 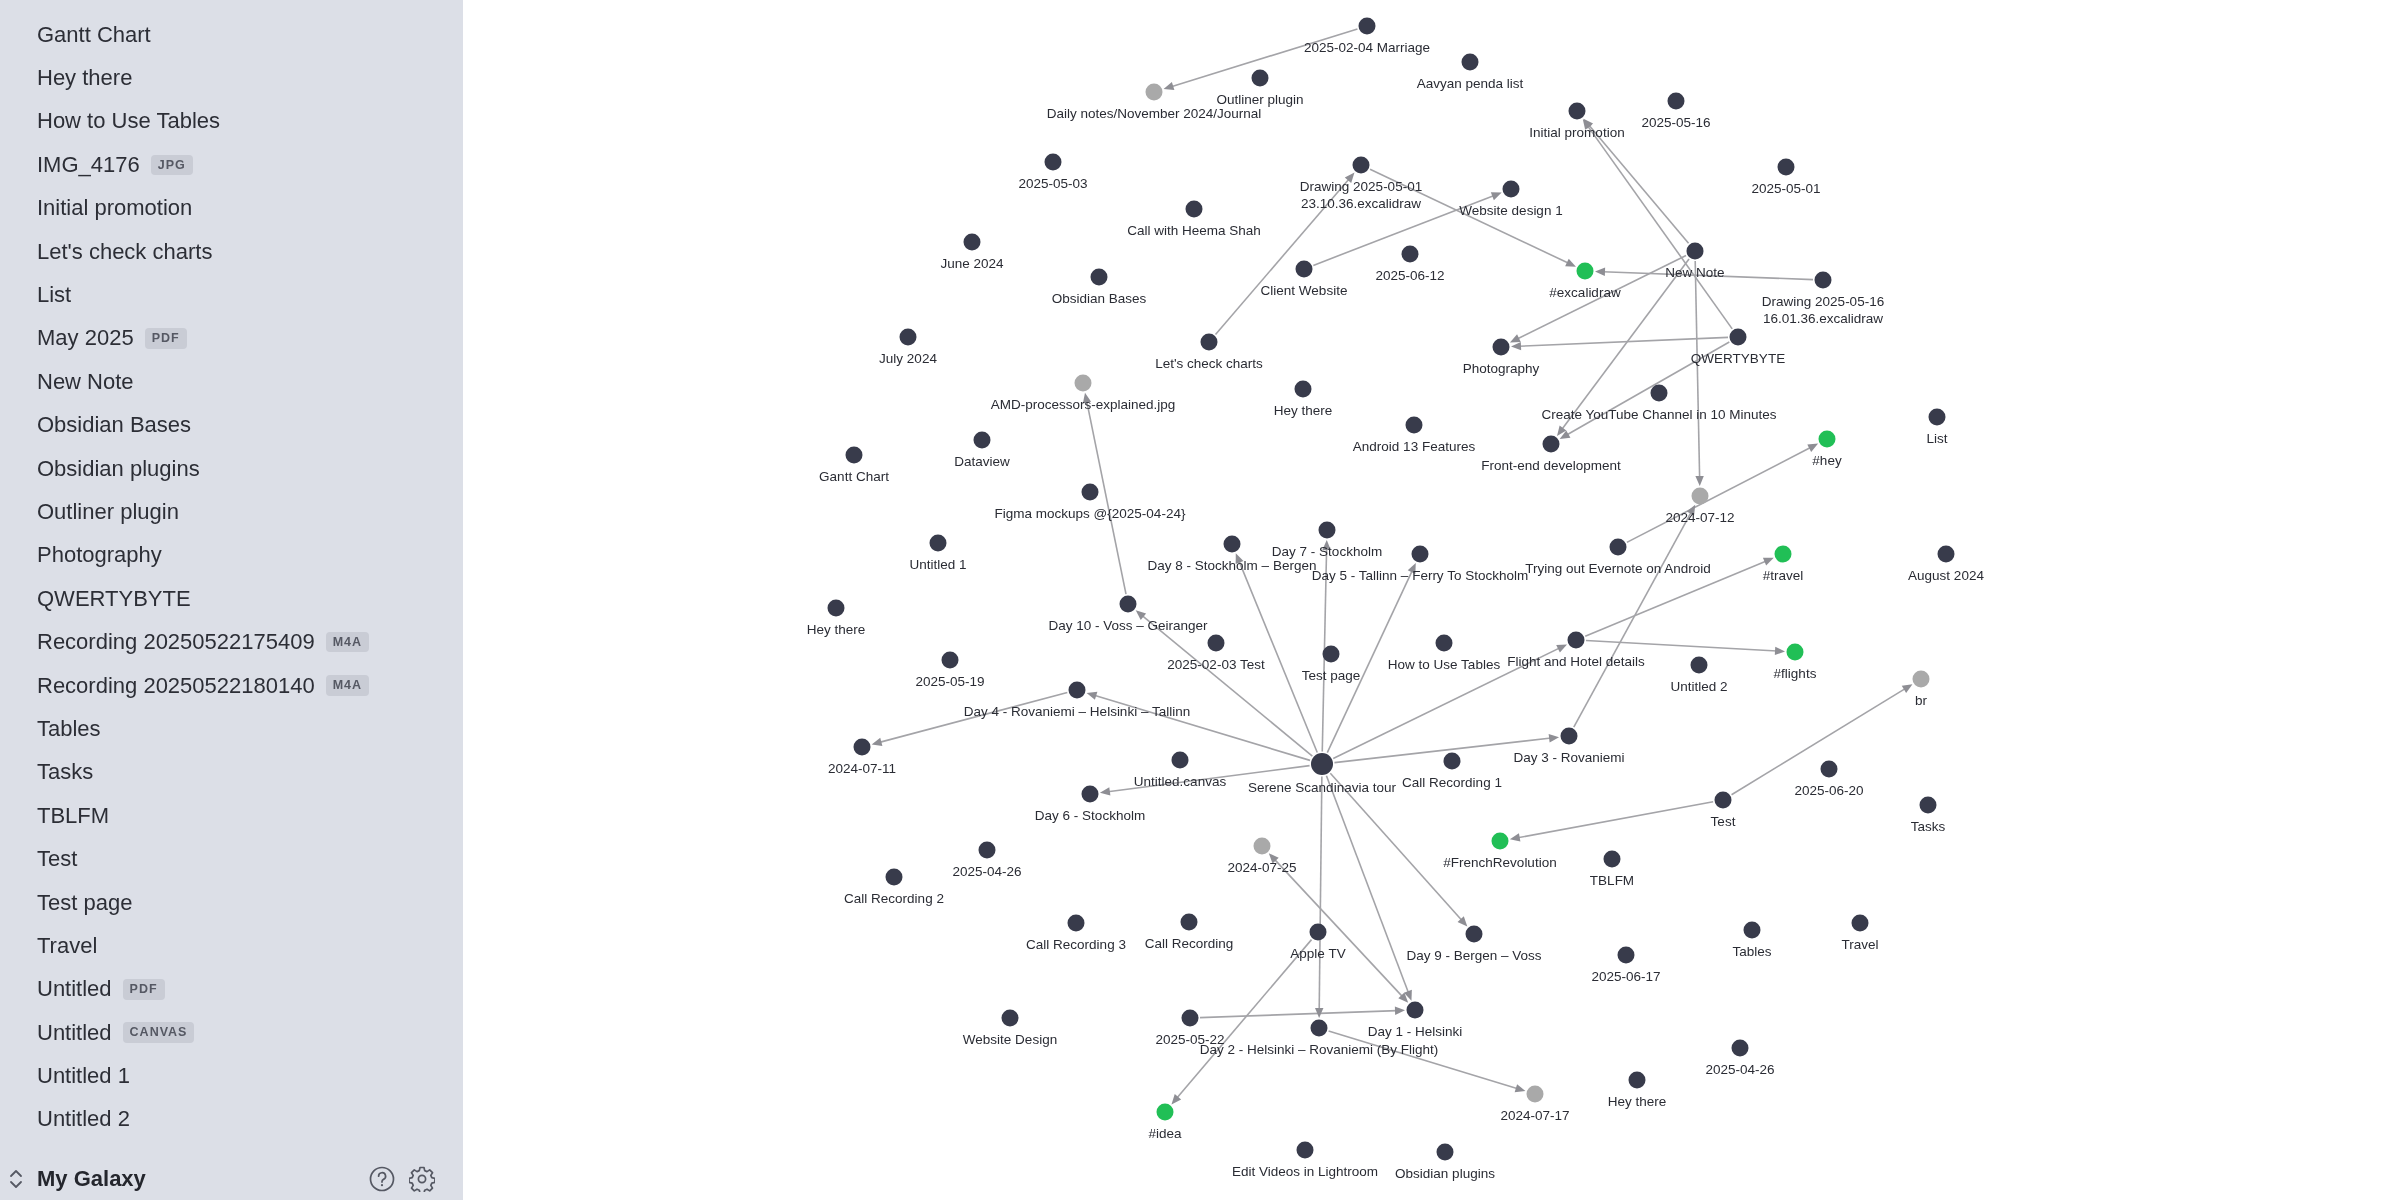 What do you see at coordinates (114, 598) in the screenshot?
I see `file-link: QWERTYBYTE` at bounding box center [114, 598].